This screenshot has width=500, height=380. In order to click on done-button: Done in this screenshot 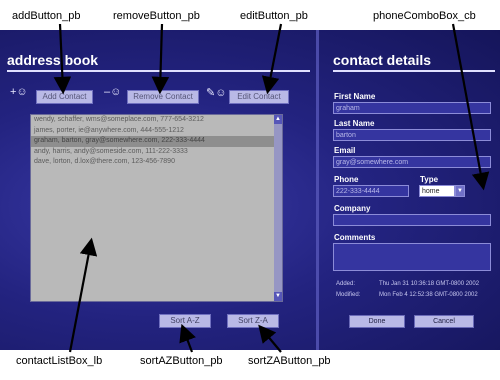, I will do `click(377, 321)`.